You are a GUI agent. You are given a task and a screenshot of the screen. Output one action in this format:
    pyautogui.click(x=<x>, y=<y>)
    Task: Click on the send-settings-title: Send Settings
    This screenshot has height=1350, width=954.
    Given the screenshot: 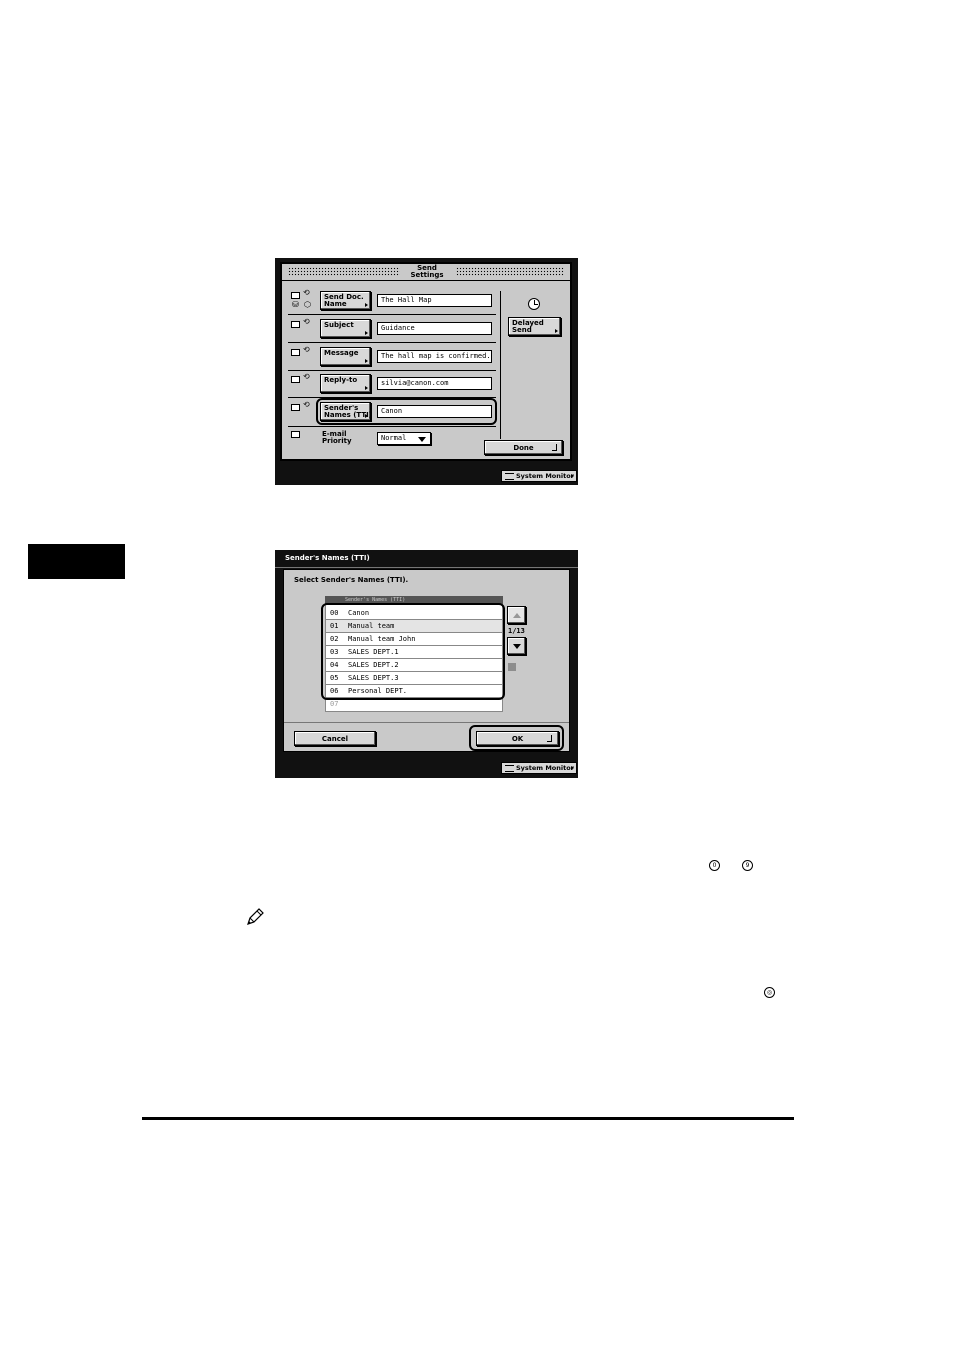 What is the action you would take?
    pyautogui.click(x=427, y=271)
    